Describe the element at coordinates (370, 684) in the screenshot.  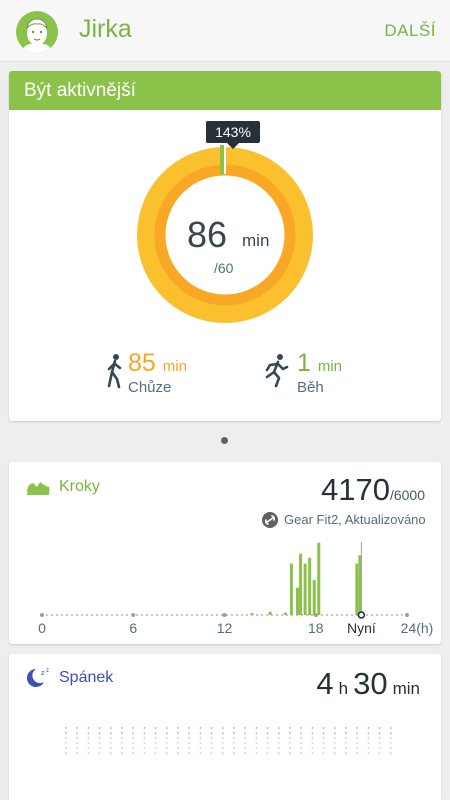
I see `sleep-duration: 4 h 30 min` at that location.